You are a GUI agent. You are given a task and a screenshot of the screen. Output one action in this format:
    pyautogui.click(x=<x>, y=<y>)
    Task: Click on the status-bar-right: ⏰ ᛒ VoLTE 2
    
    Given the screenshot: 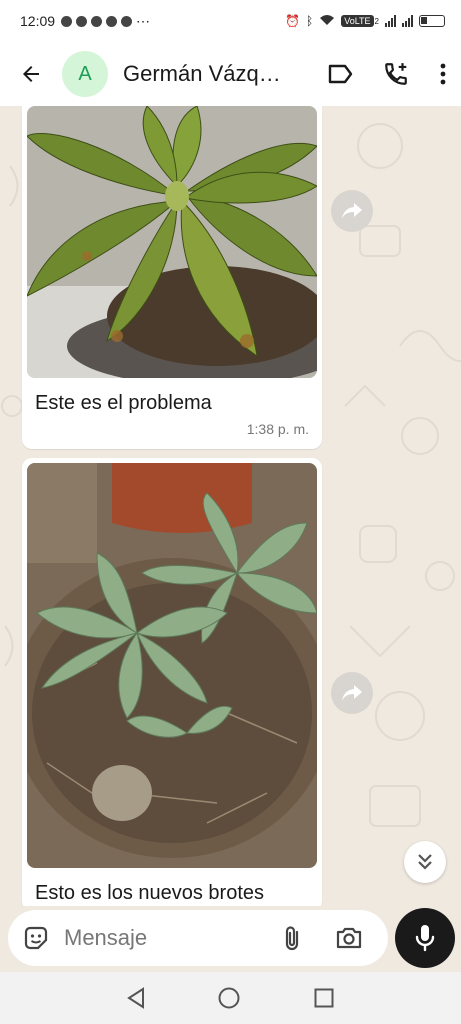 What is the action you would take?
    pyautogui.click(x=365, y=21)
    